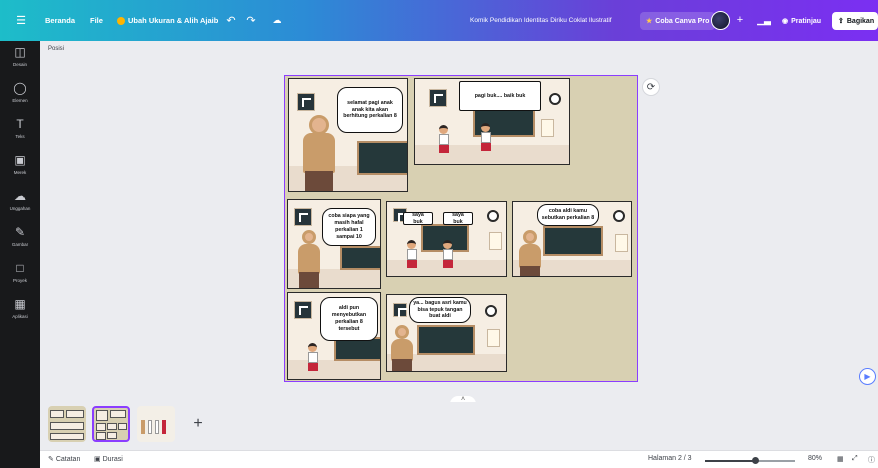  What do you see at coordinates (20, 268) in the screenshot?
I see `folder-icon: □` at bounding box center [20, 268].